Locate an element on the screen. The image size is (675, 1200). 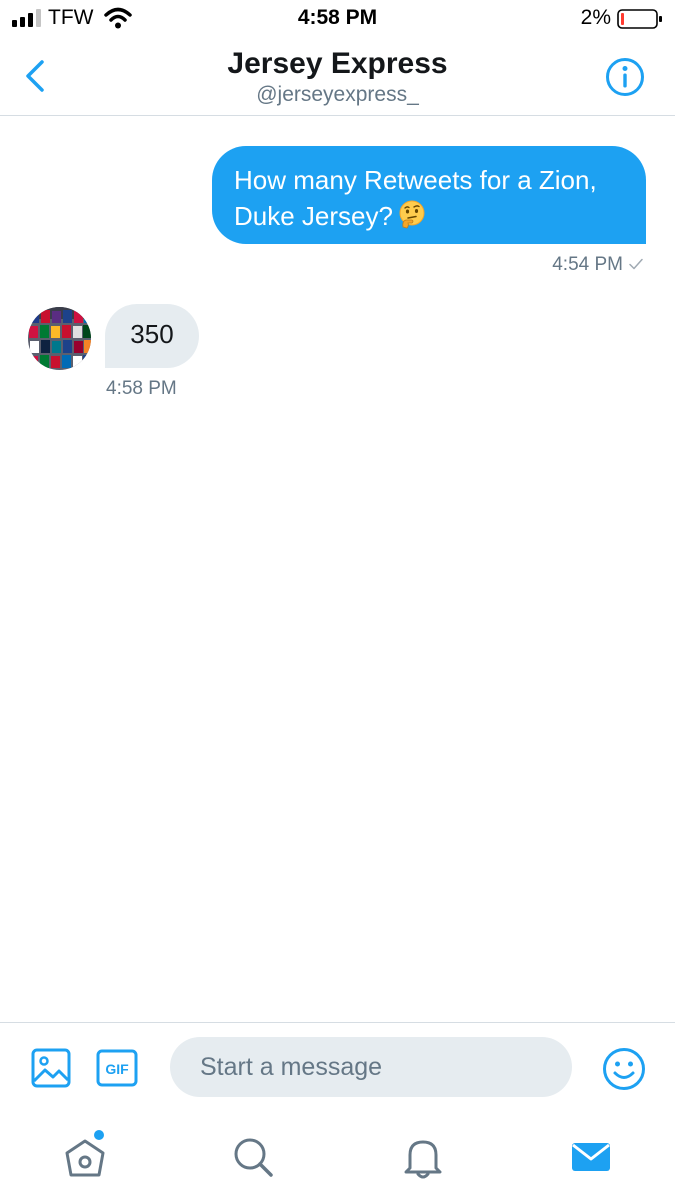
sent-message-line-2-text: Duke Jersey? is located at coordinates (313, 216).